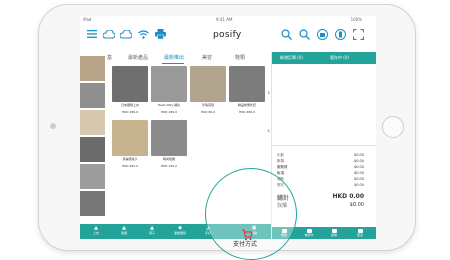 This screenshot has height=260, width=450. I want to click on pay-card-button: 信用卡, so click(309, 233).